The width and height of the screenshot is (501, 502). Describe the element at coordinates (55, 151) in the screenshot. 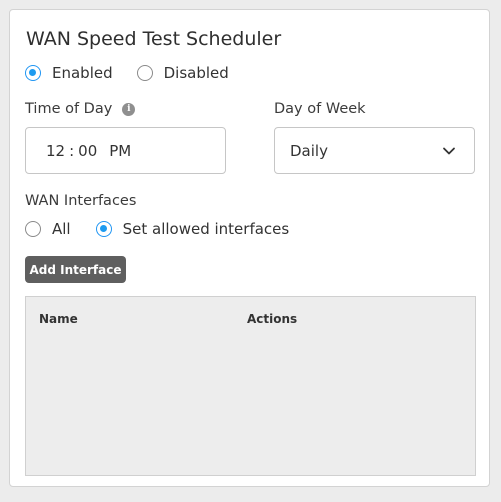

I see `hour-field: 12` at that location.